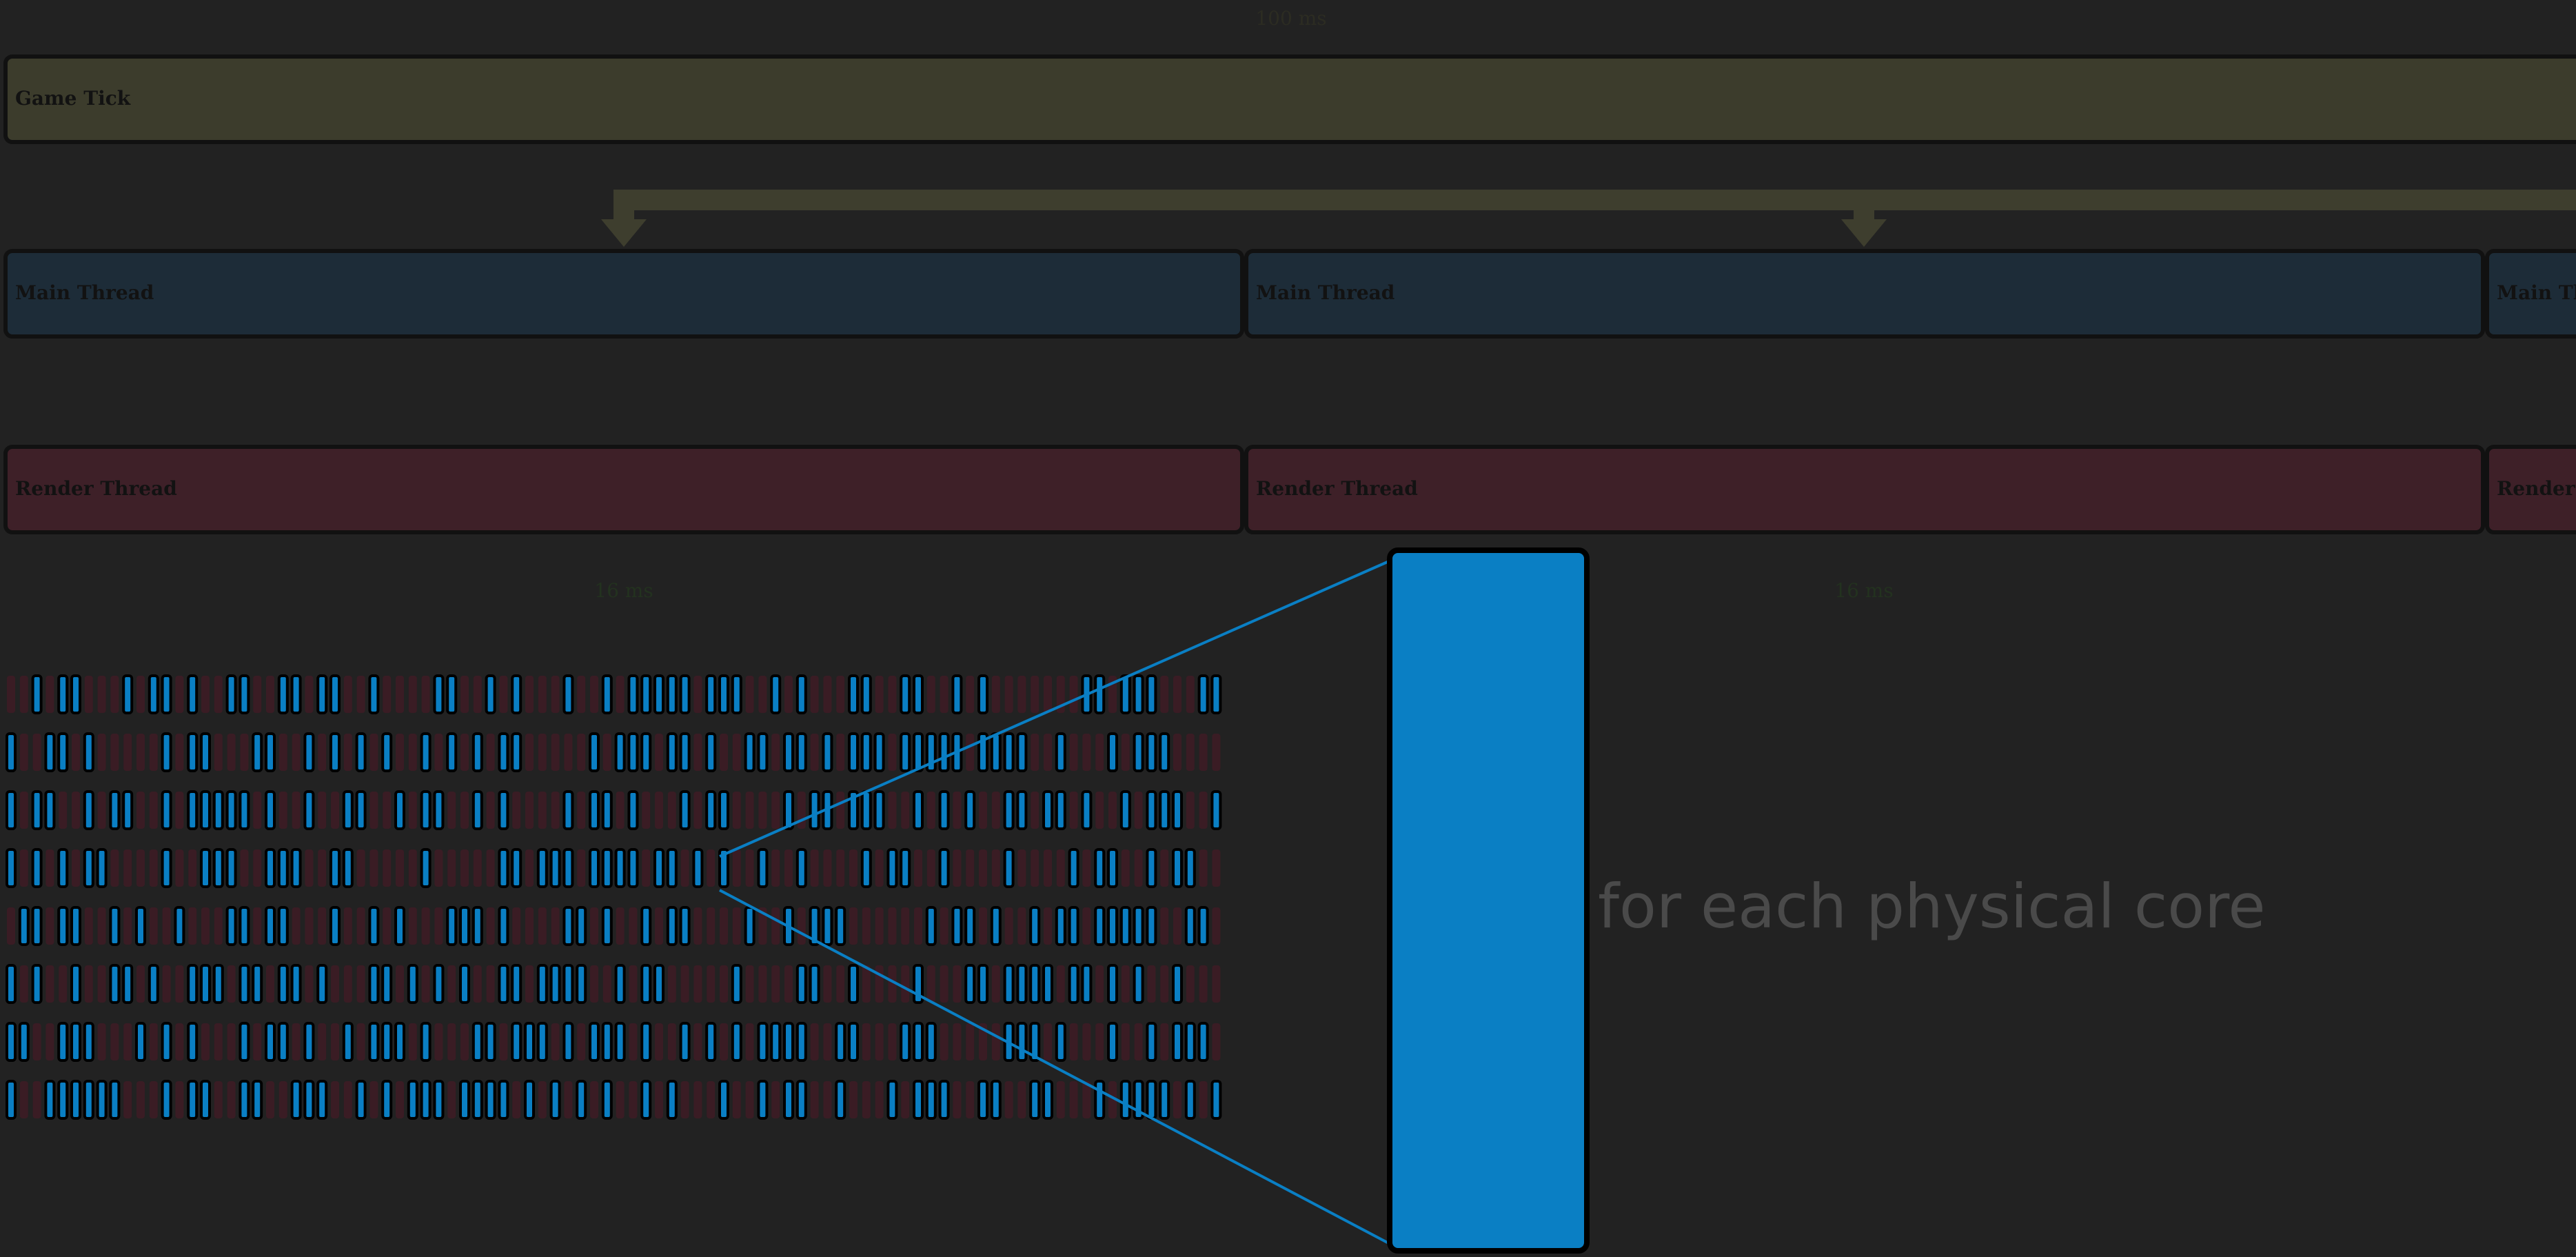 This screenshot has height=1257, width=2576. I want to click on frame-duration-label-2: 16 ms, so click(1863, 590).